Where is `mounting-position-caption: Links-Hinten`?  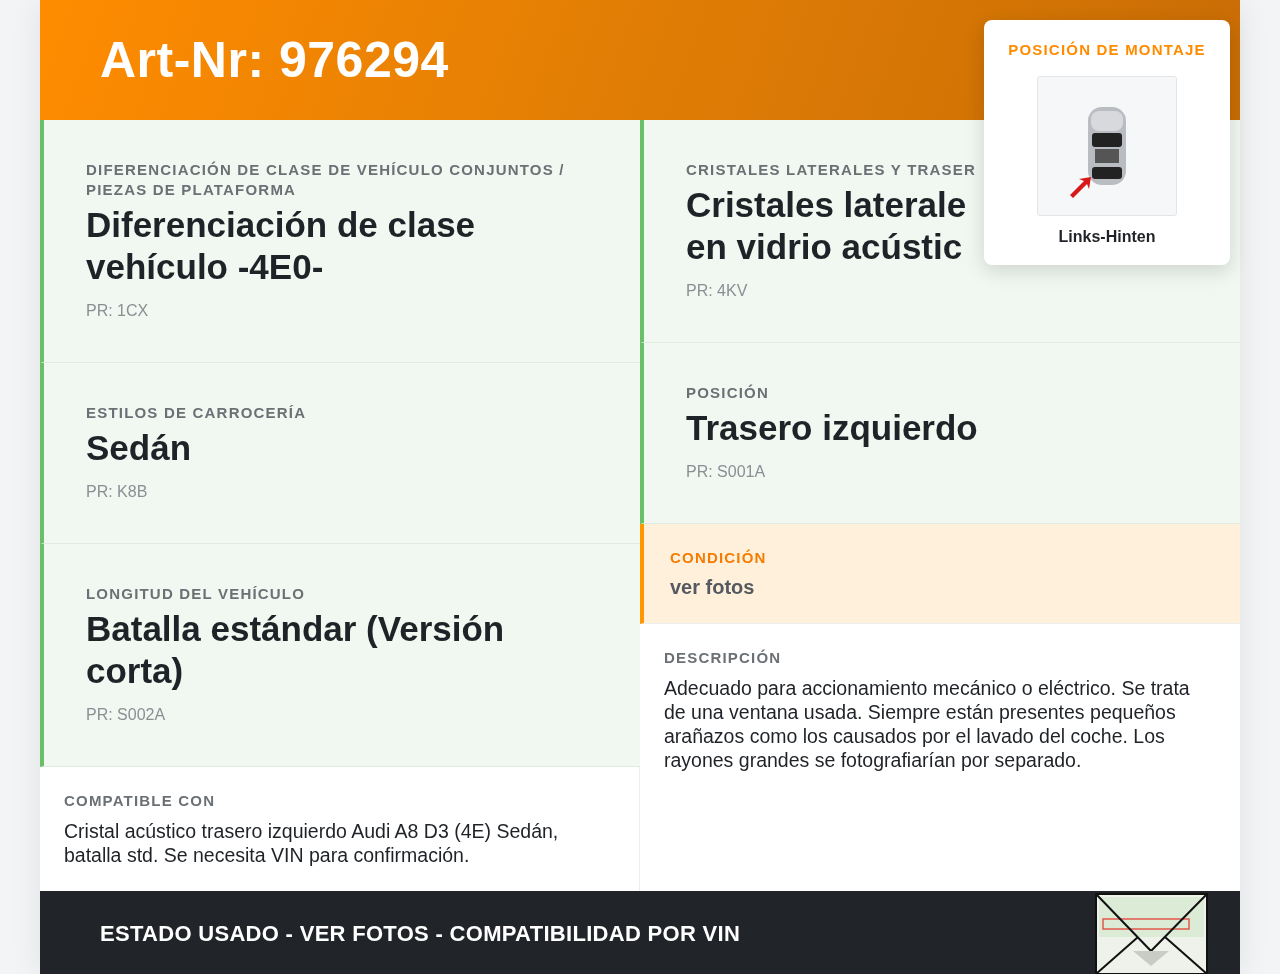
mounting-position-caption: Links-Hinten is located at coordinates (1107, 237).